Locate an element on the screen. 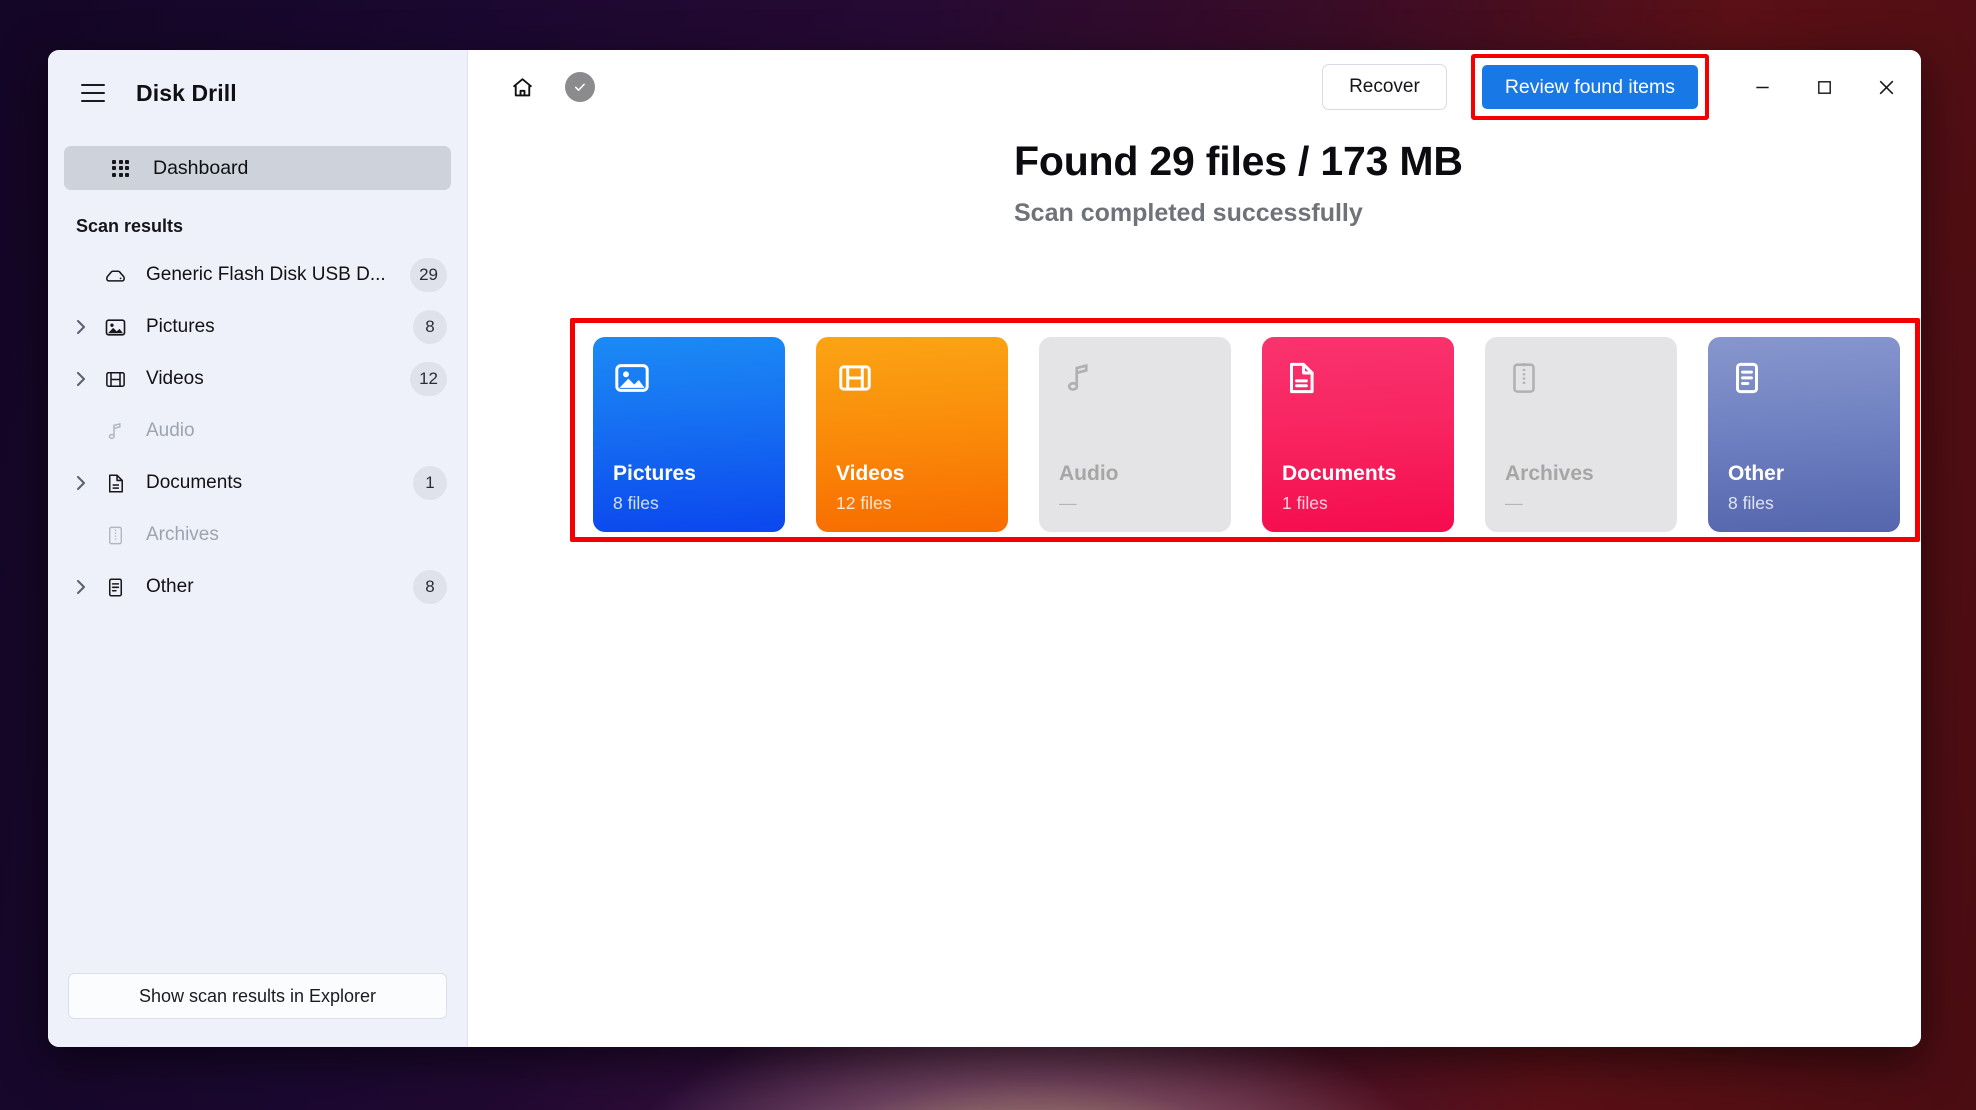 Image resolution: width=1976 pixels, height=1110 pixels. card-count: 12 files is located at coordinates (864, 503).